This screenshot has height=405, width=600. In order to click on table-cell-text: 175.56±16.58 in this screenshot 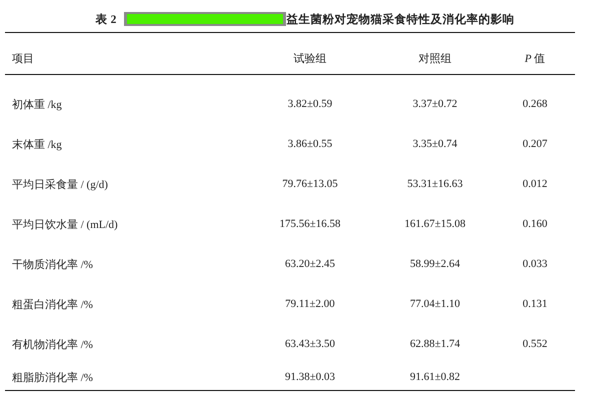, I will do `click(310, 224)`.